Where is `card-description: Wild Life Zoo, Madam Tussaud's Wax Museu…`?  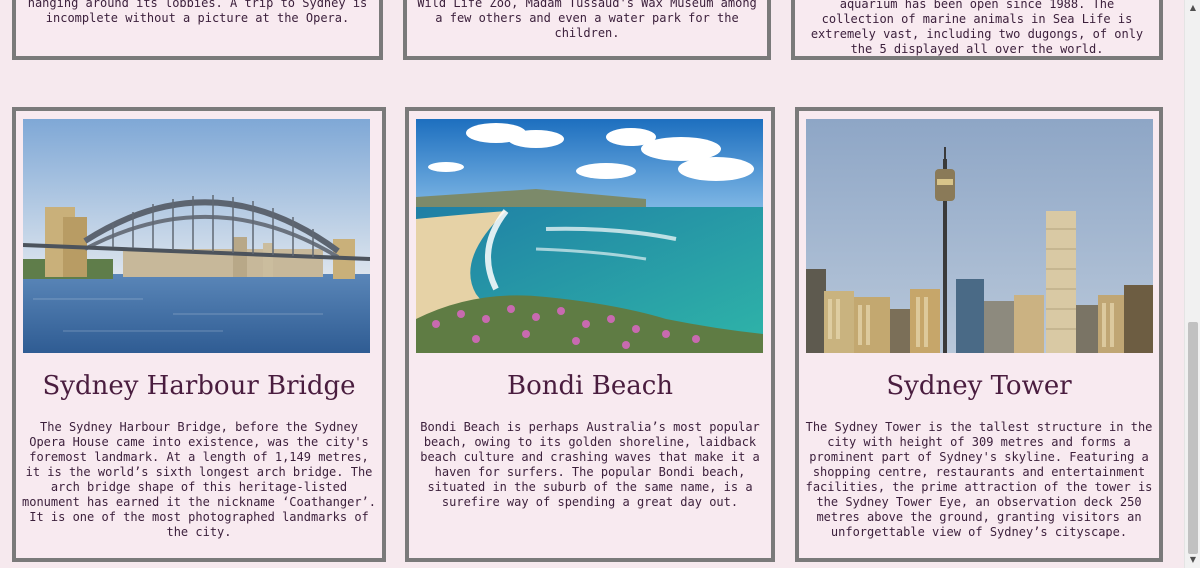 card-description: Wild Life Zoo, Madam Tussaud's Wax Museu… is located at coordinates (587, 20).